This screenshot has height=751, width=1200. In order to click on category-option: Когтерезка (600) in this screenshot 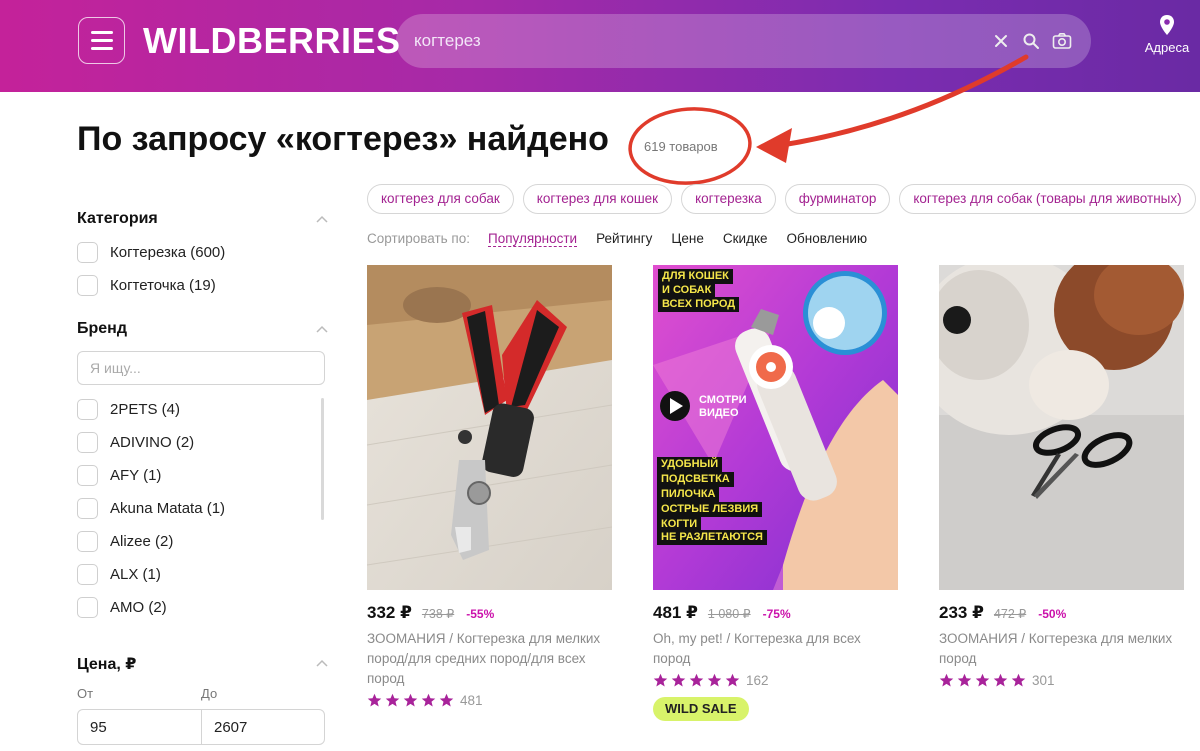, I will do `click(151, 252)`.